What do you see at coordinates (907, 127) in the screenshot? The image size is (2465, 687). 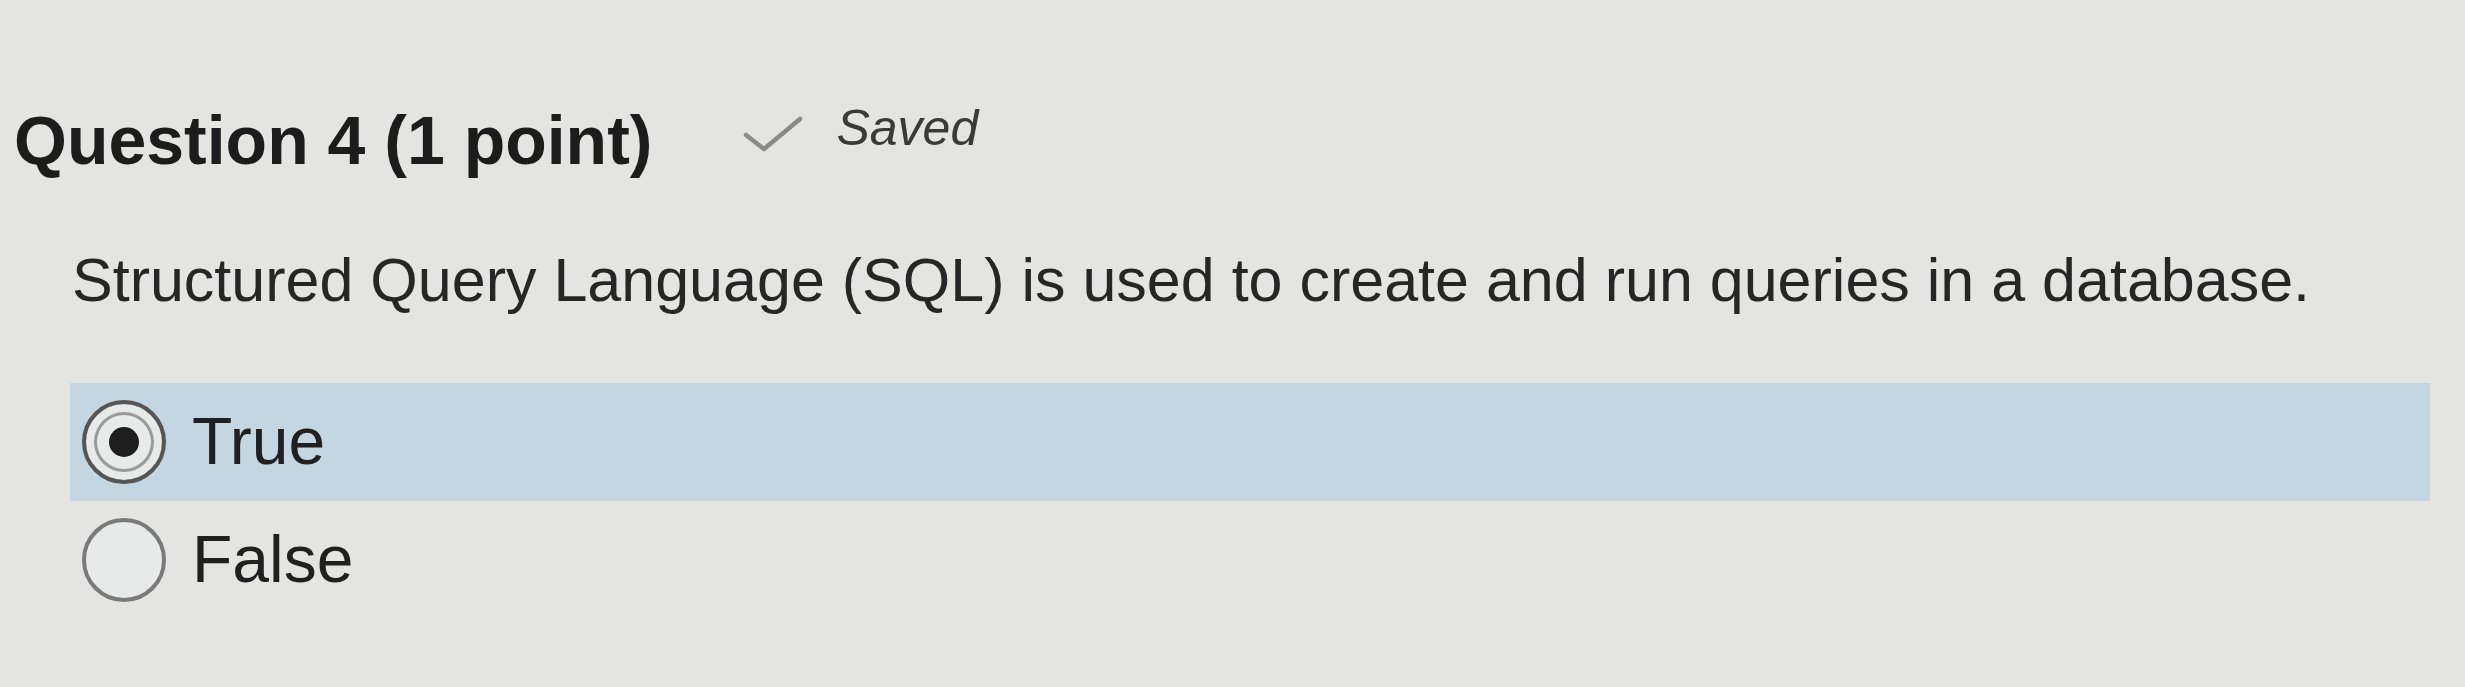 I see `save-status: Saved` at bounding box center [907, 127].